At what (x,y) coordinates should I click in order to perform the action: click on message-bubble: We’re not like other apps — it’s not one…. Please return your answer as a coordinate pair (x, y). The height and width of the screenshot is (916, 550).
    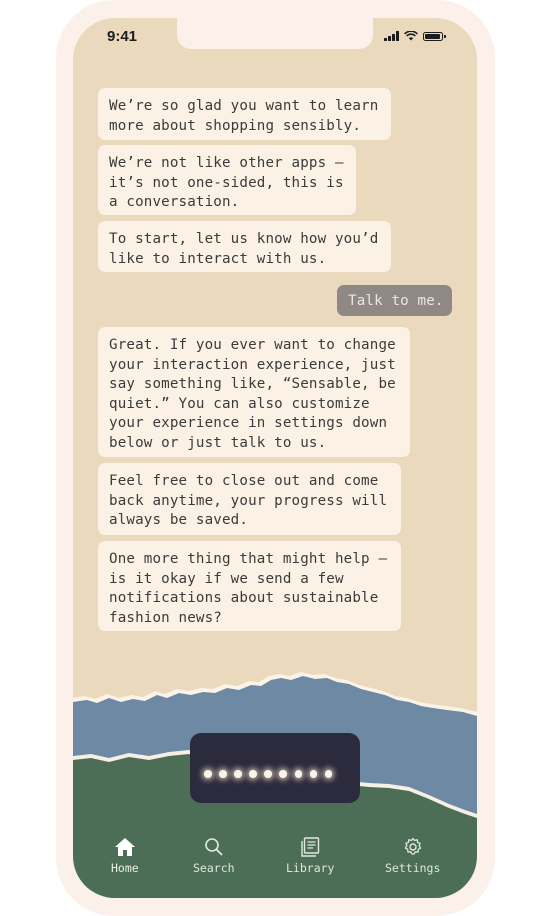
    Looking at the image, I should click on (227, 180).